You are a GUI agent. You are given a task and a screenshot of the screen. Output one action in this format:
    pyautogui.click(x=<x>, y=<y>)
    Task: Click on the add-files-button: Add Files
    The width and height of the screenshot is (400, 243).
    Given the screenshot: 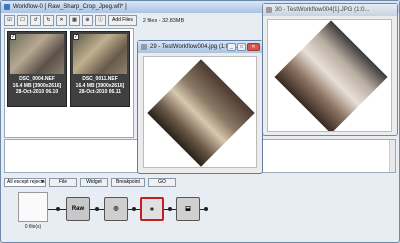 What is the action you would take?
    pyautogui.click(x=122, y=20)
    